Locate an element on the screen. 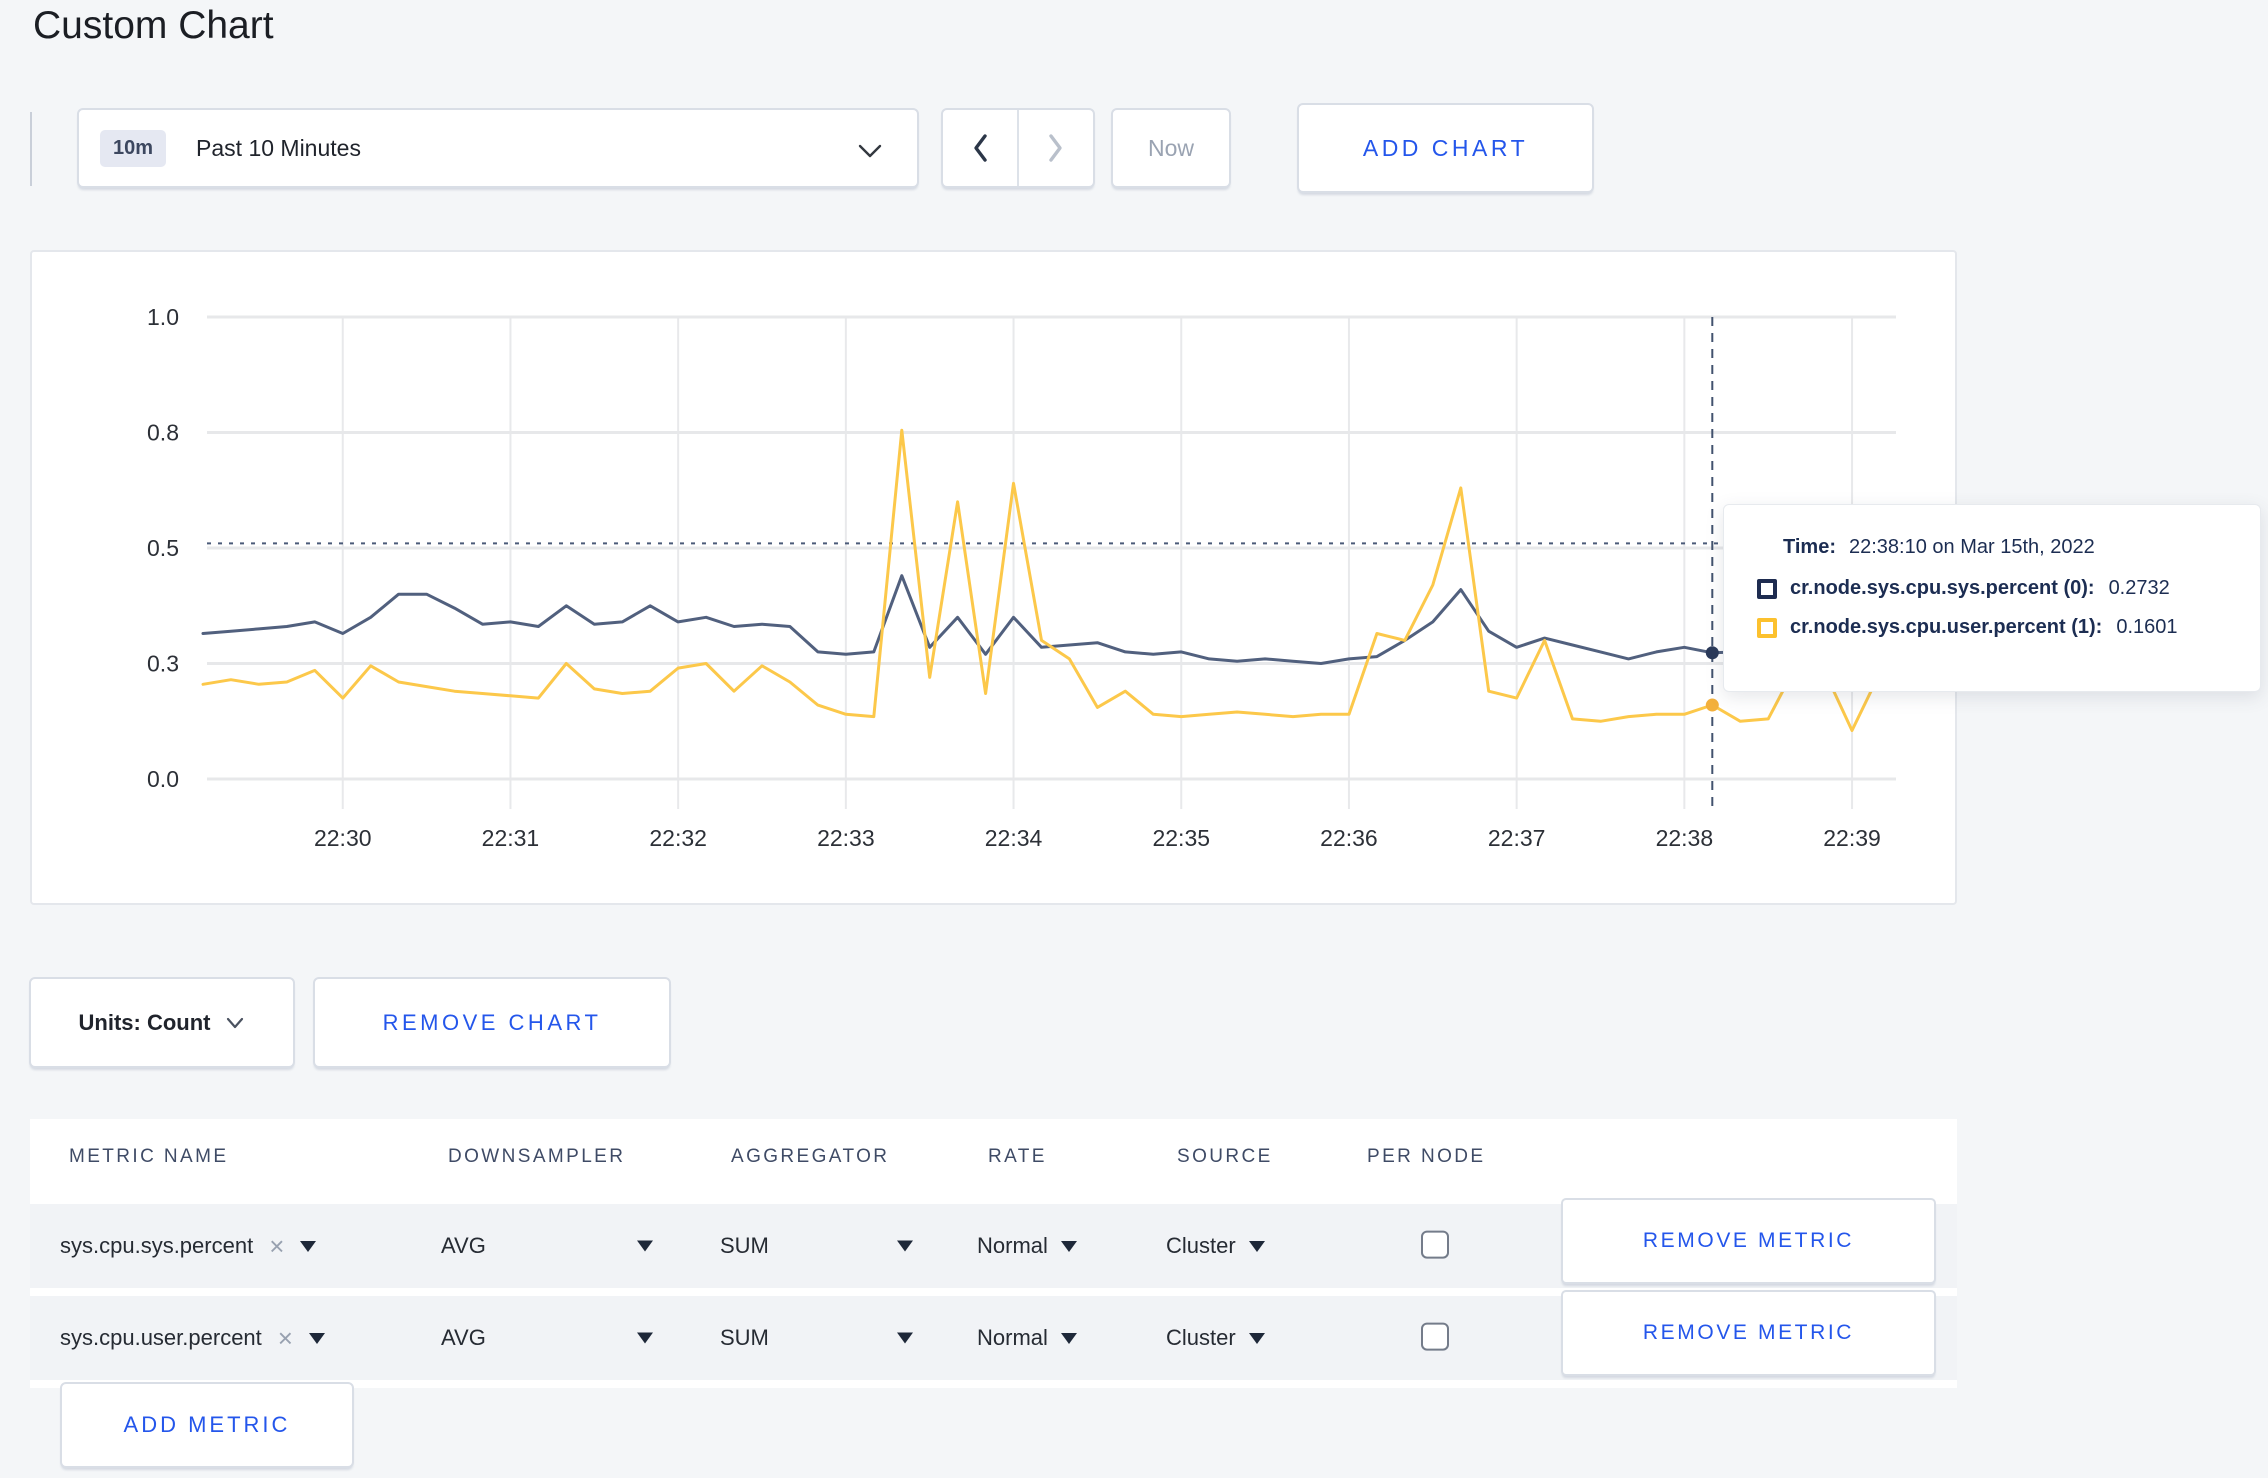  time-range-badge: 10m is located at coordinates (133, 148).